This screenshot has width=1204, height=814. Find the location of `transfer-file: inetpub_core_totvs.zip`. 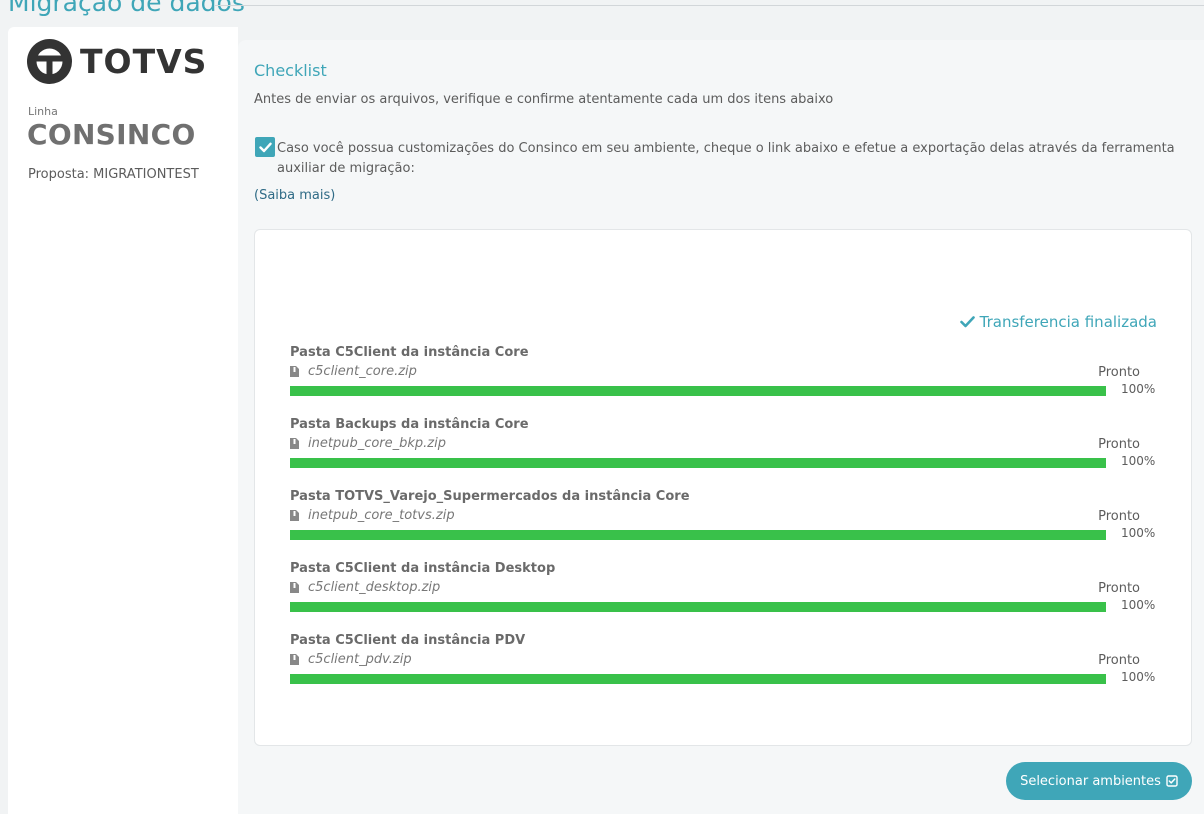

transfer-file: inetpub_core_totvs.zip is located at coordinates (372, 515).